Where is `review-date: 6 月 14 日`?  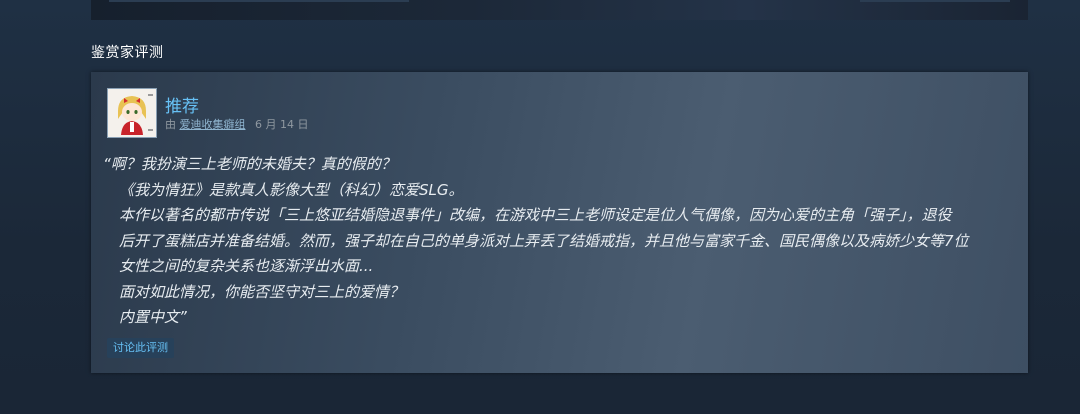
review-date: 6 月 14 日 is located at coordinates (282, 124).